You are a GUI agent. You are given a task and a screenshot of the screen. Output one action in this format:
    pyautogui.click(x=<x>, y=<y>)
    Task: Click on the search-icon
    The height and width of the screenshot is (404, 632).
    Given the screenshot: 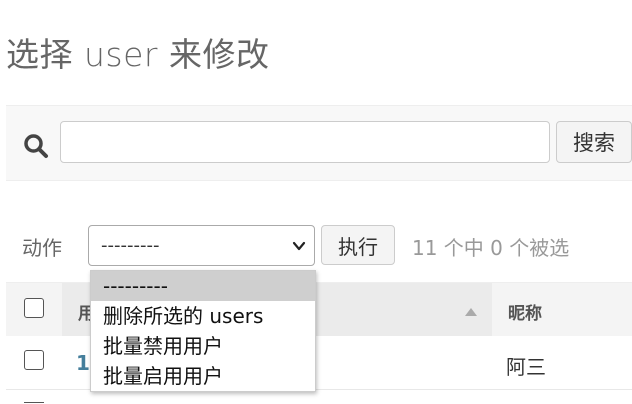 What is the action you would take?
    pyautogui.click(x=36, y=146)
    